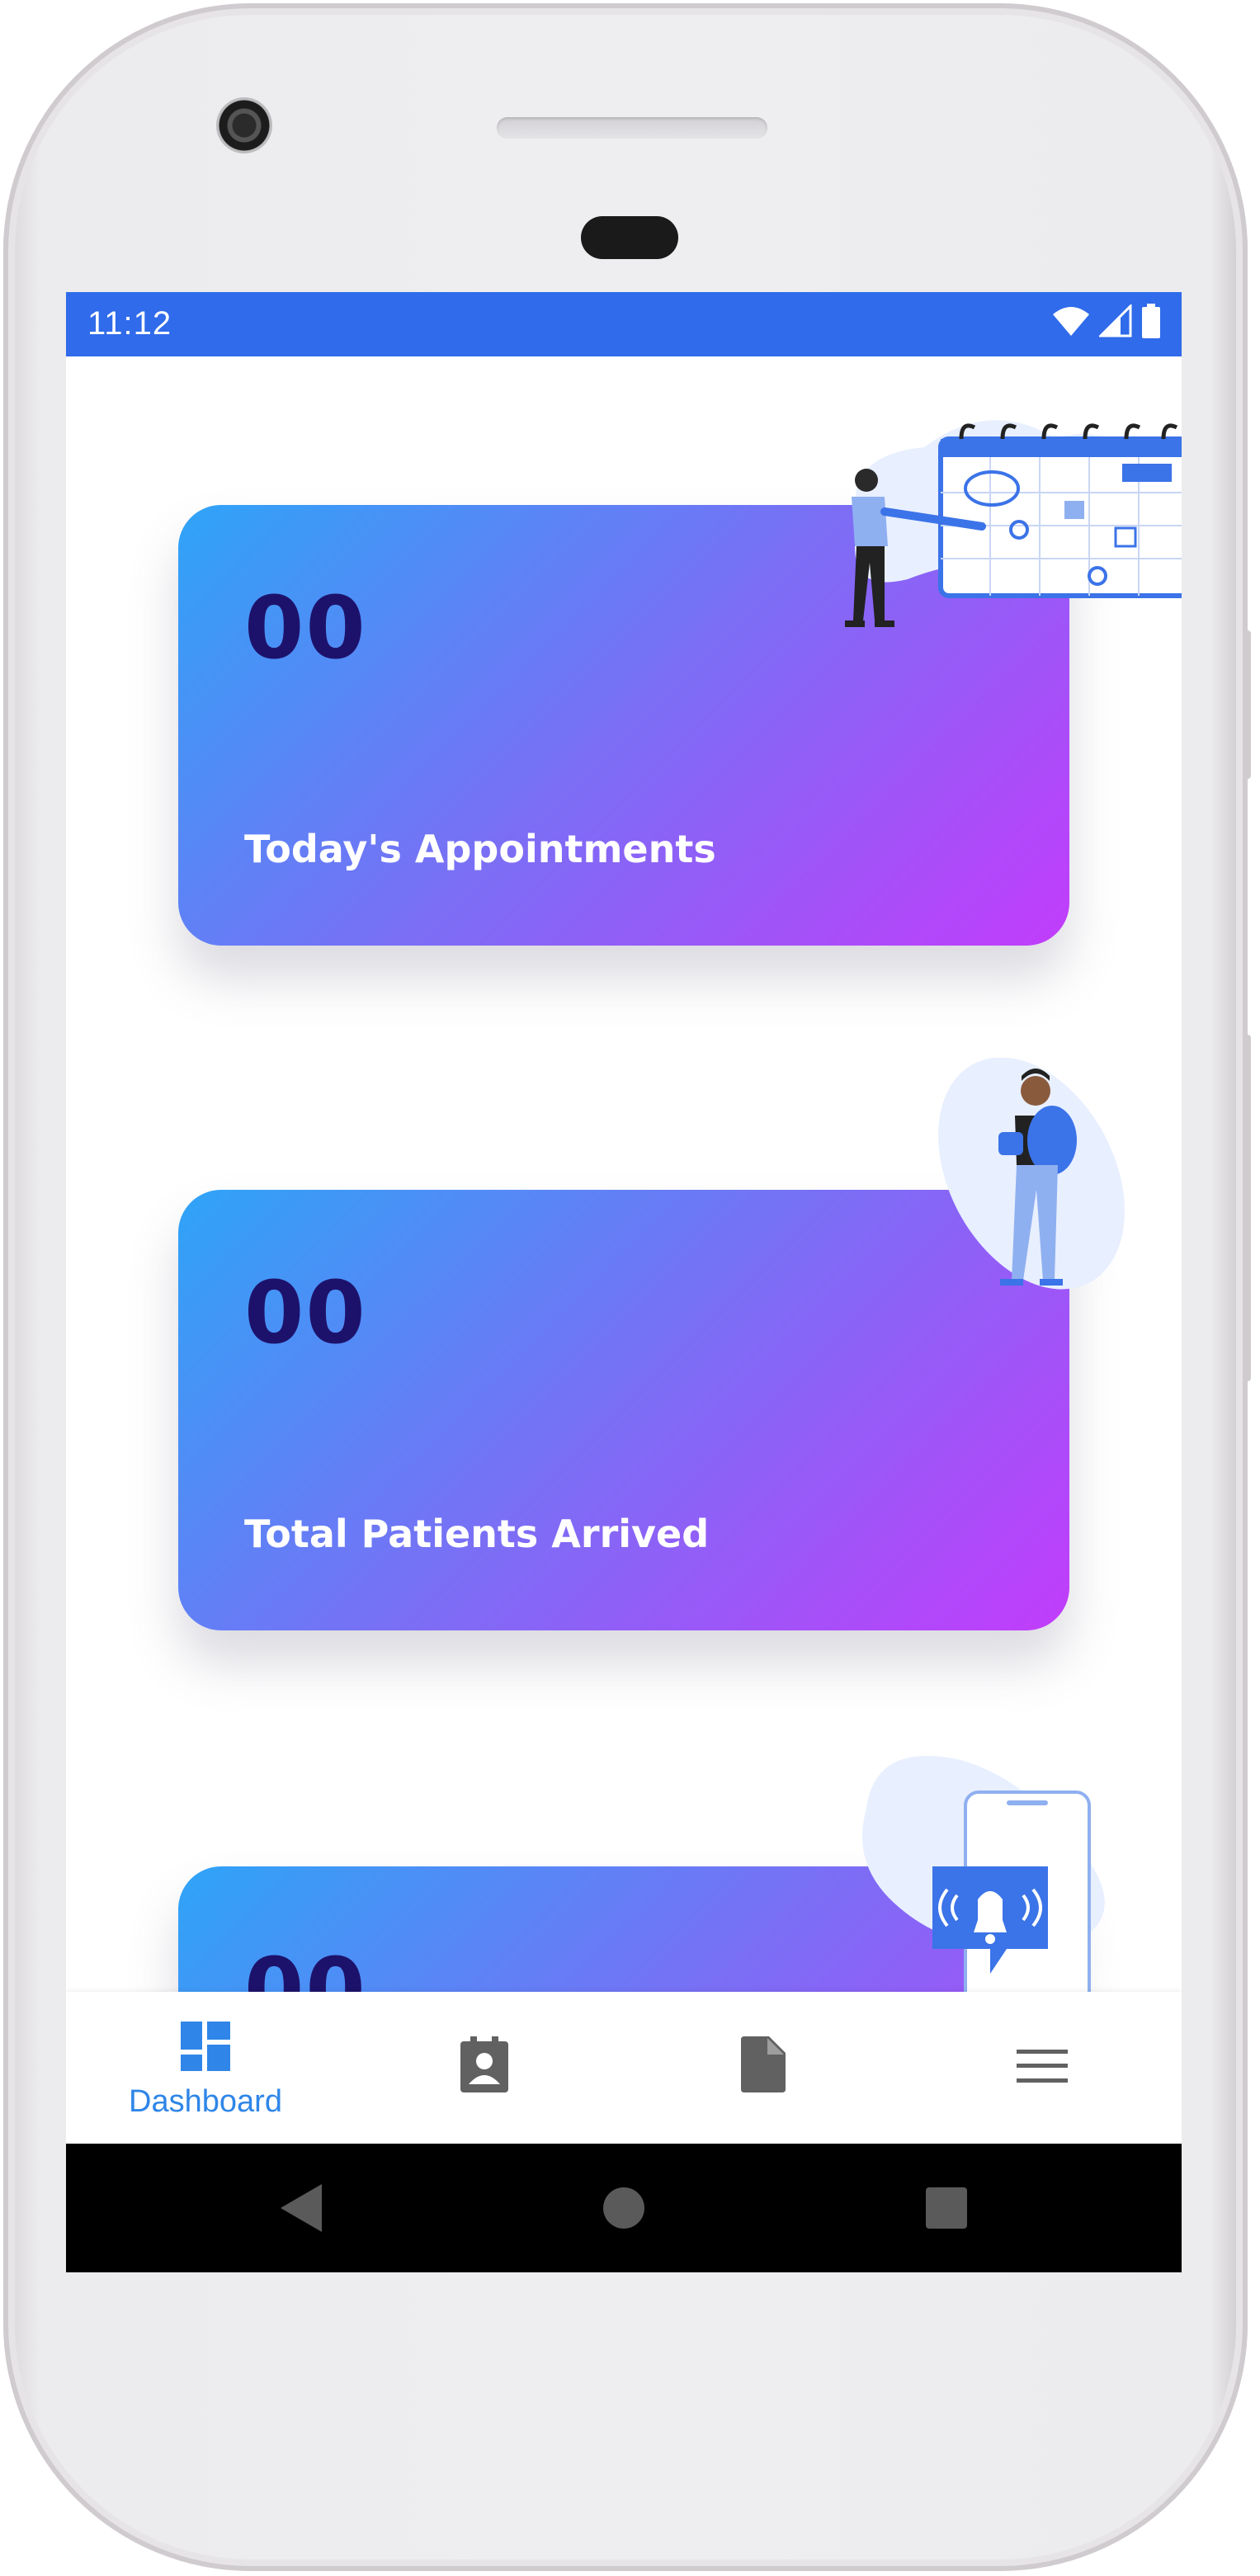 This screenshot has height=2576, width=1260. I want to click on notifications-card-block: 00, so click(624, 1854).